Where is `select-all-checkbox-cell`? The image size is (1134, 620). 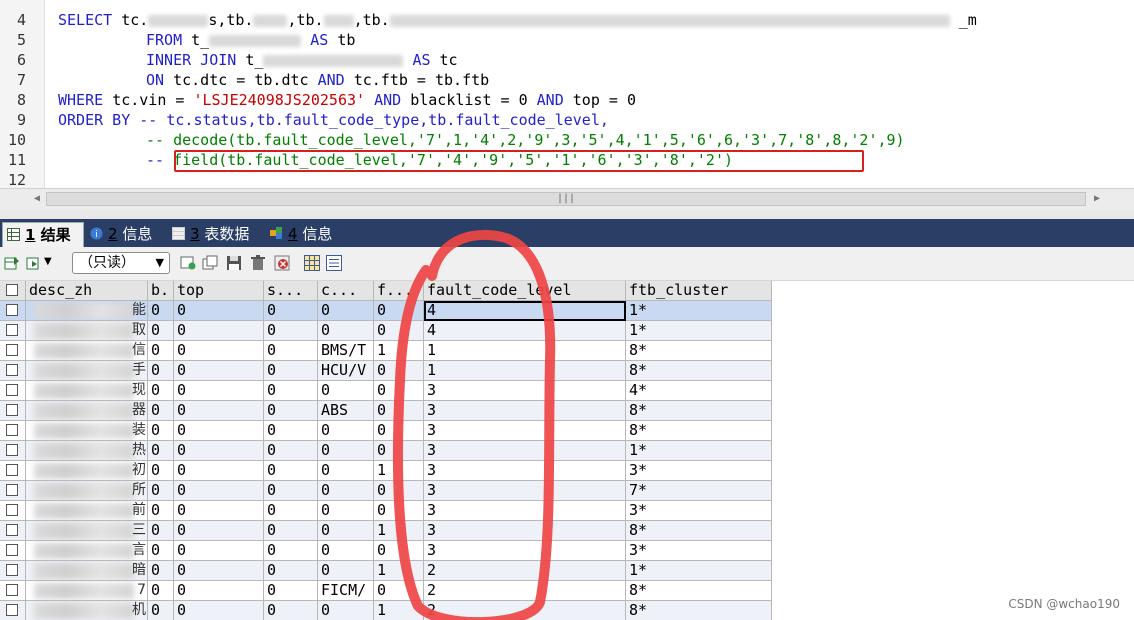
select-all-checkbox-cell is located at coordinates (13, 291).